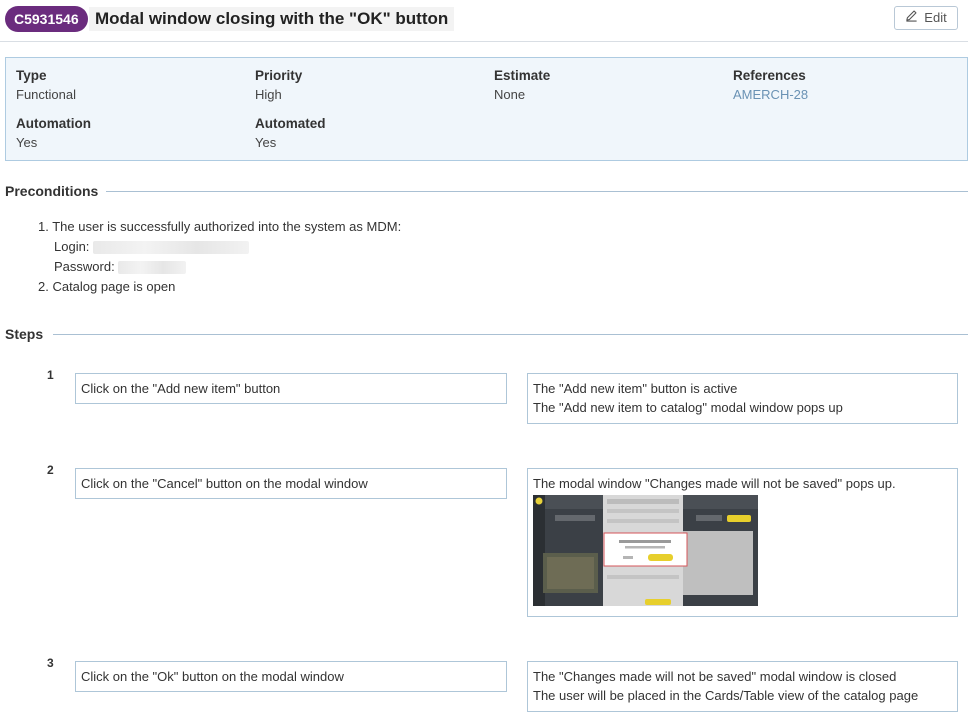 The width and height of the screenshot is (968, 722). Describe the element at coordinates (50, 470) in the screenshot. I see `step-number: 2` at that location.